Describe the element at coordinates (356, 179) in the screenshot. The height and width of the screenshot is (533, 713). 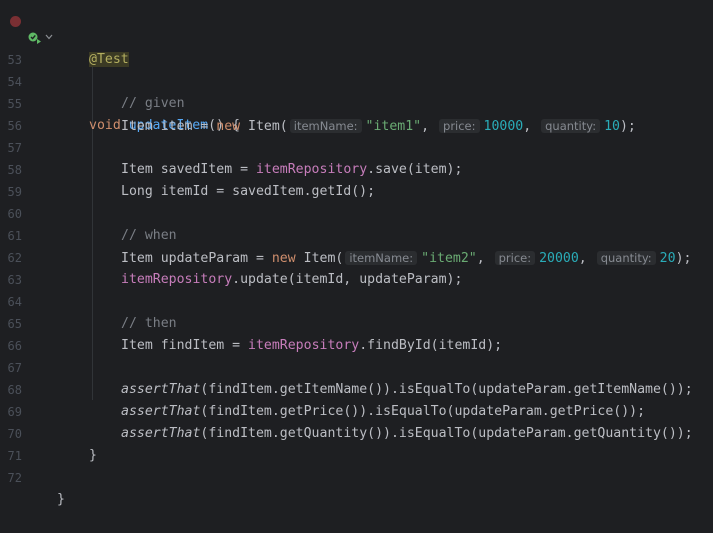
I see `code-line: 59` at that location.